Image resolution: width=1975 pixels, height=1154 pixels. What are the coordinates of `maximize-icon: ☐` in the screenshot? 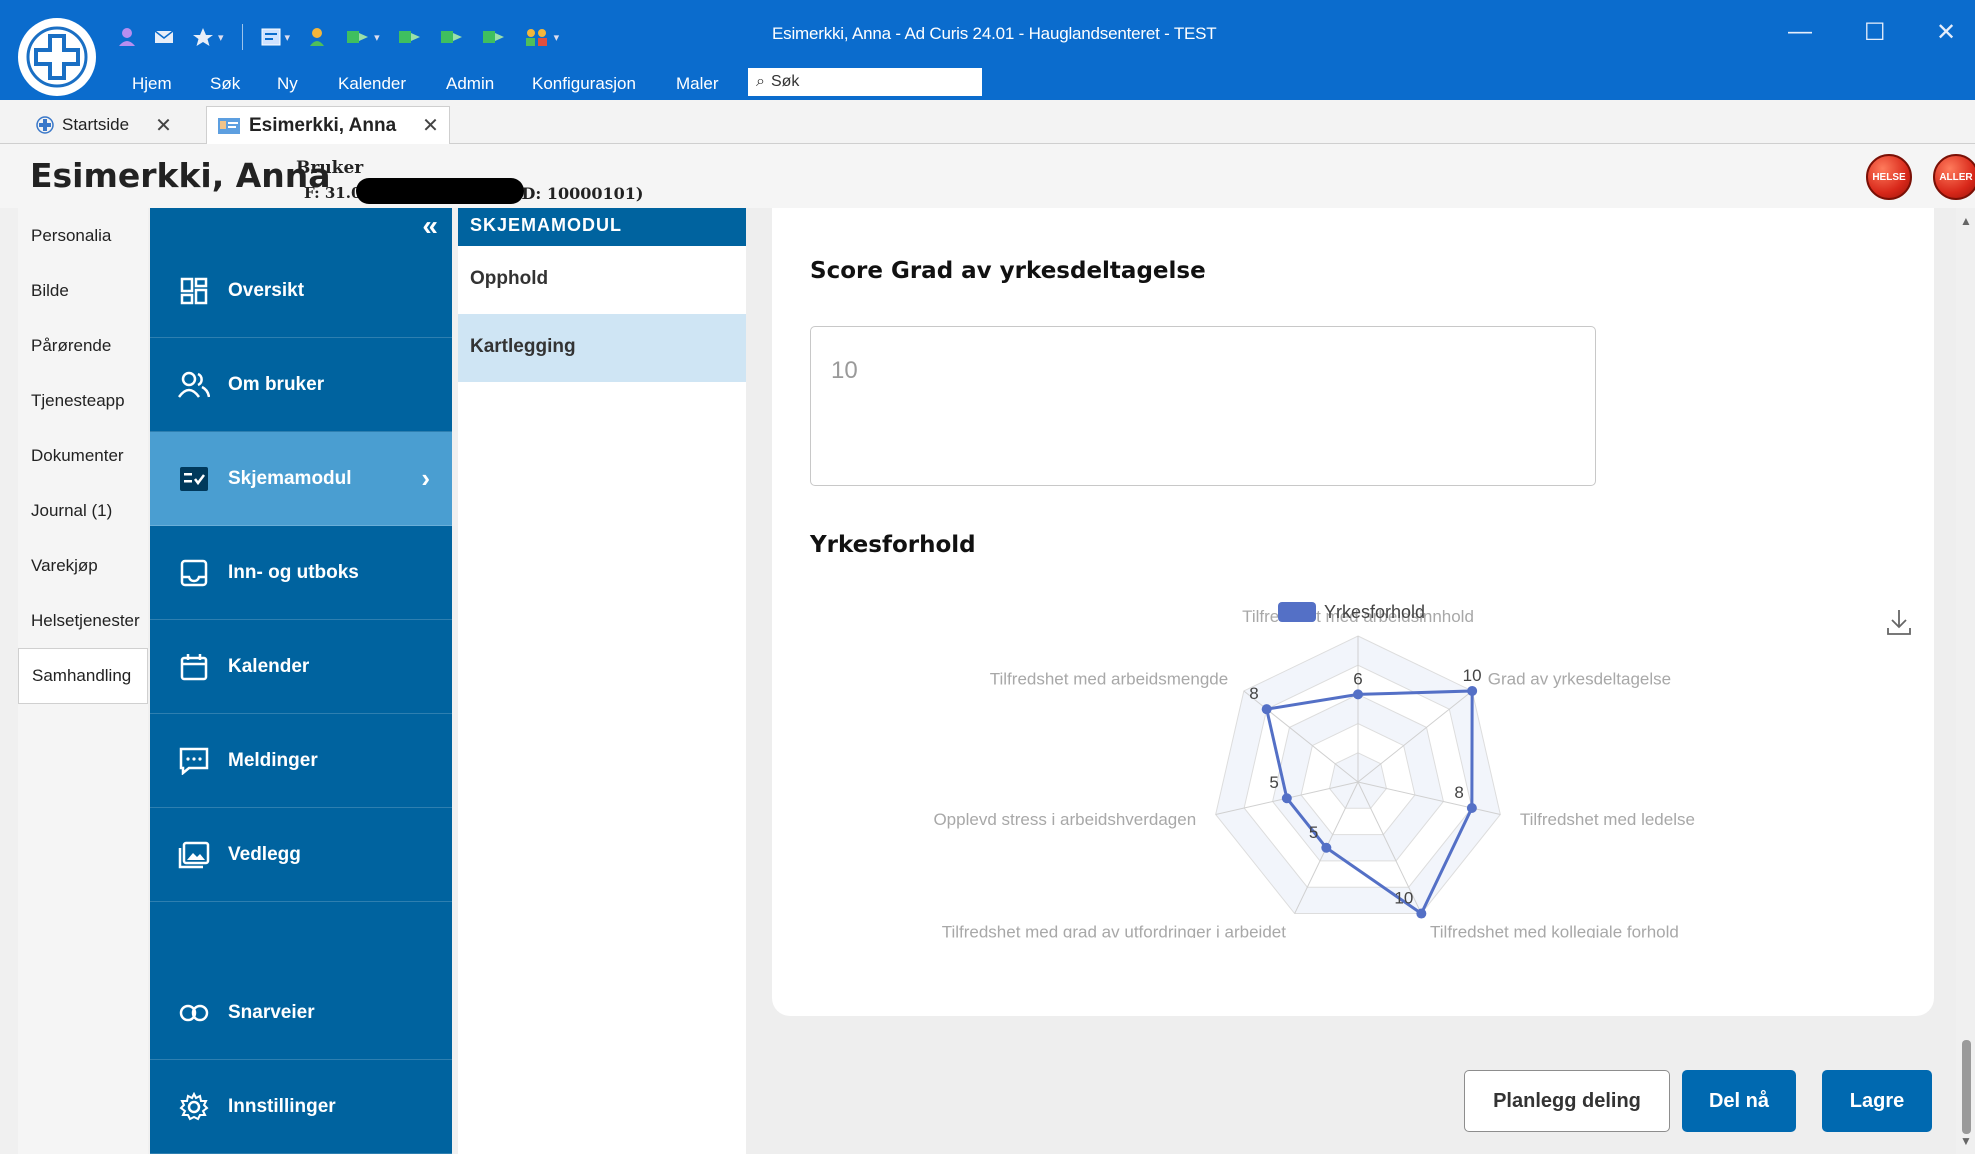 It's located at (1875, 32).